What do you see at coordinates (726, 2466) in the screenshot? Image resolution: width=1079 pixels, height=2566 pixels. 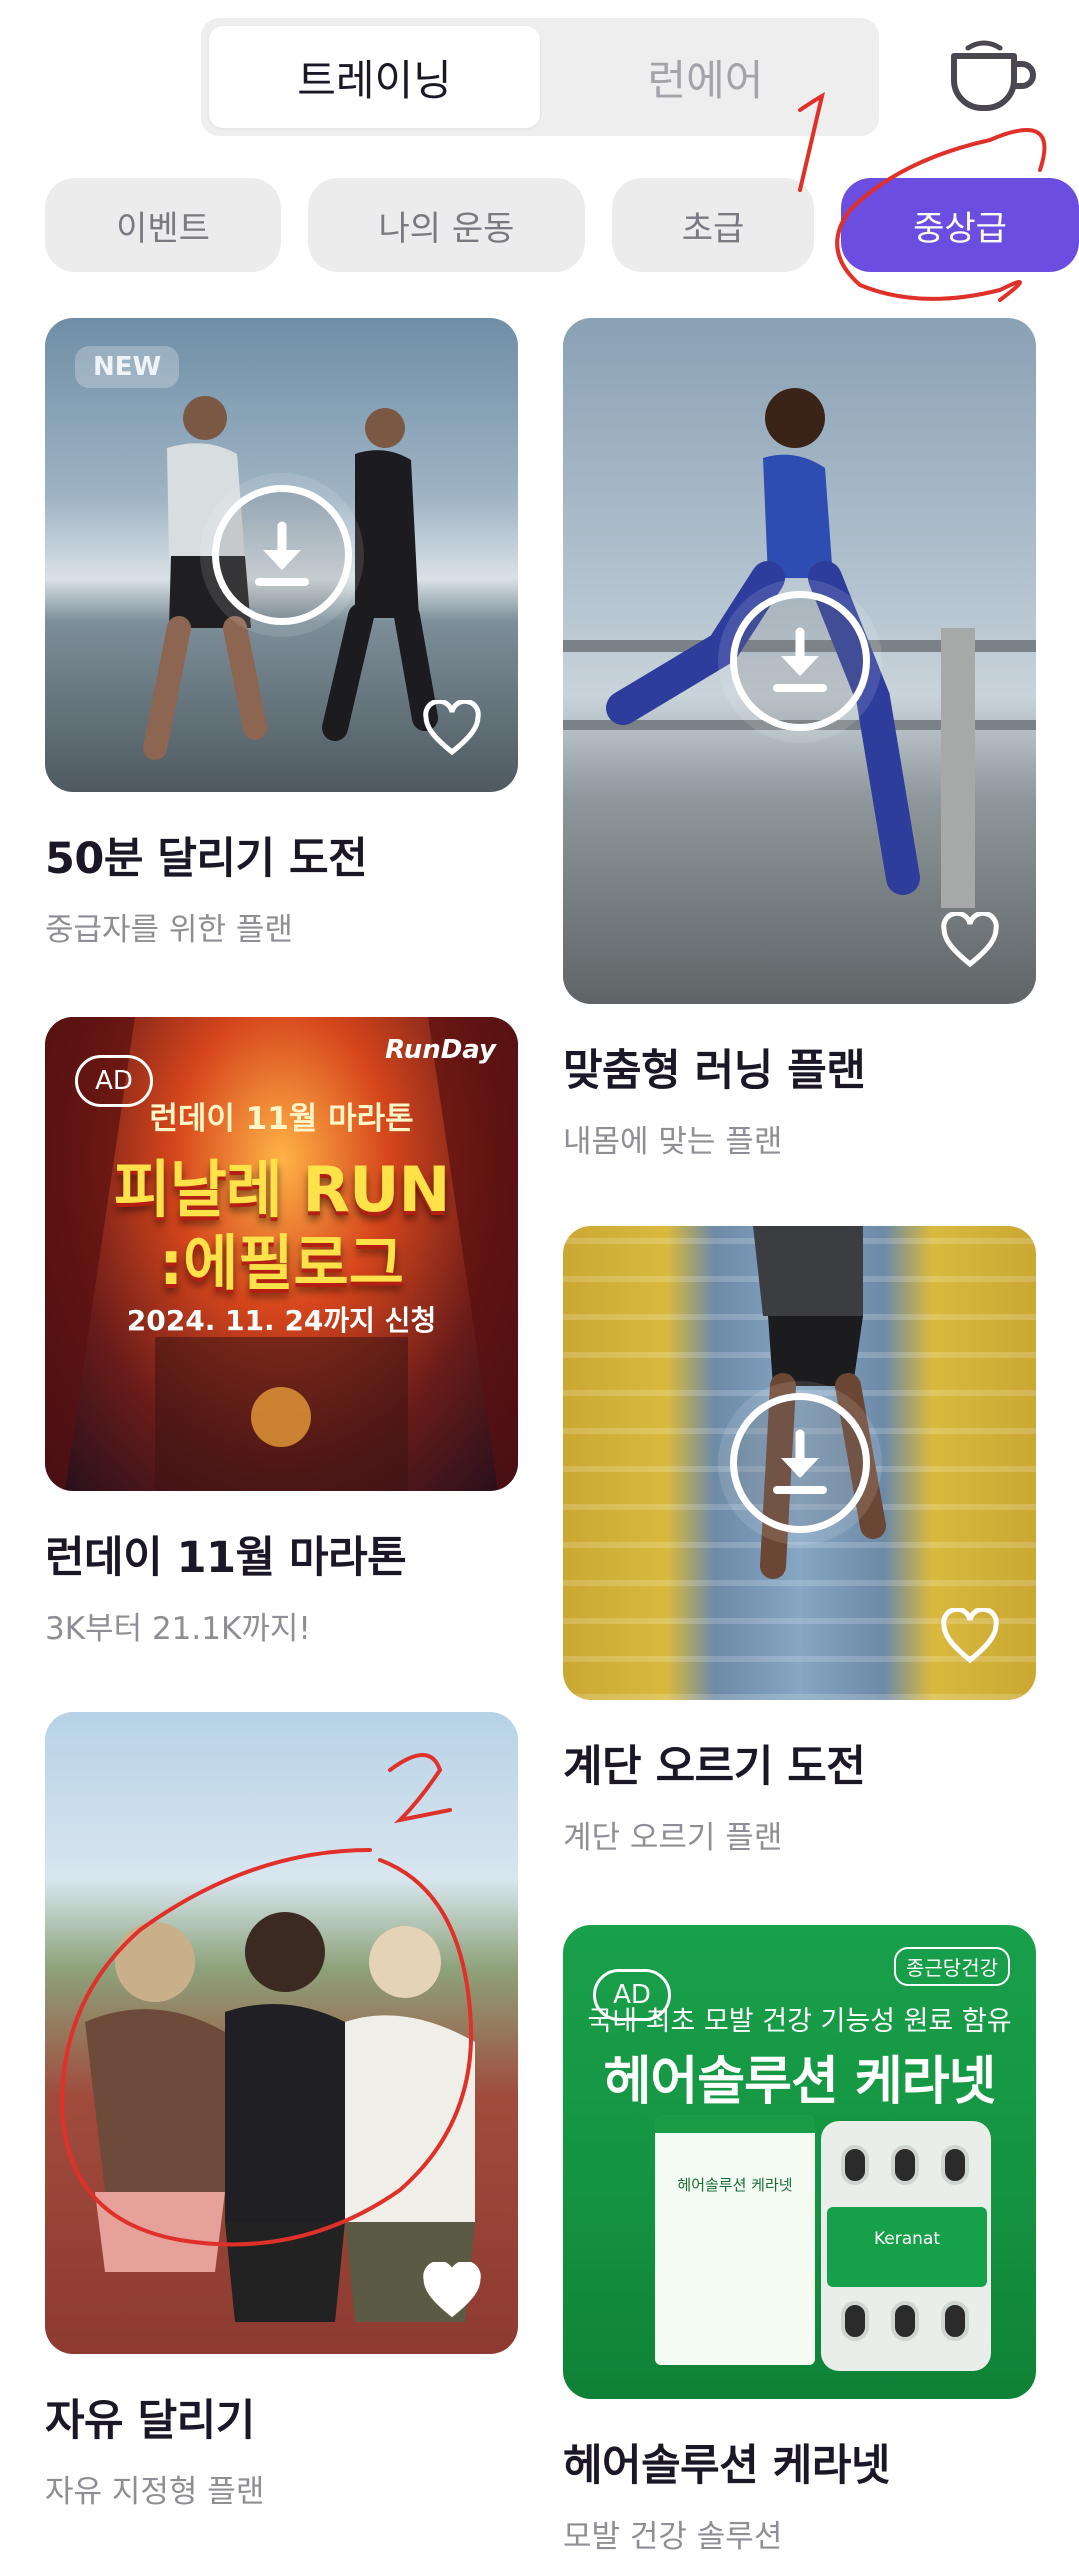 I see `card-title: 헤어솔루션 케라넷` at bounding box center [726, 2466].